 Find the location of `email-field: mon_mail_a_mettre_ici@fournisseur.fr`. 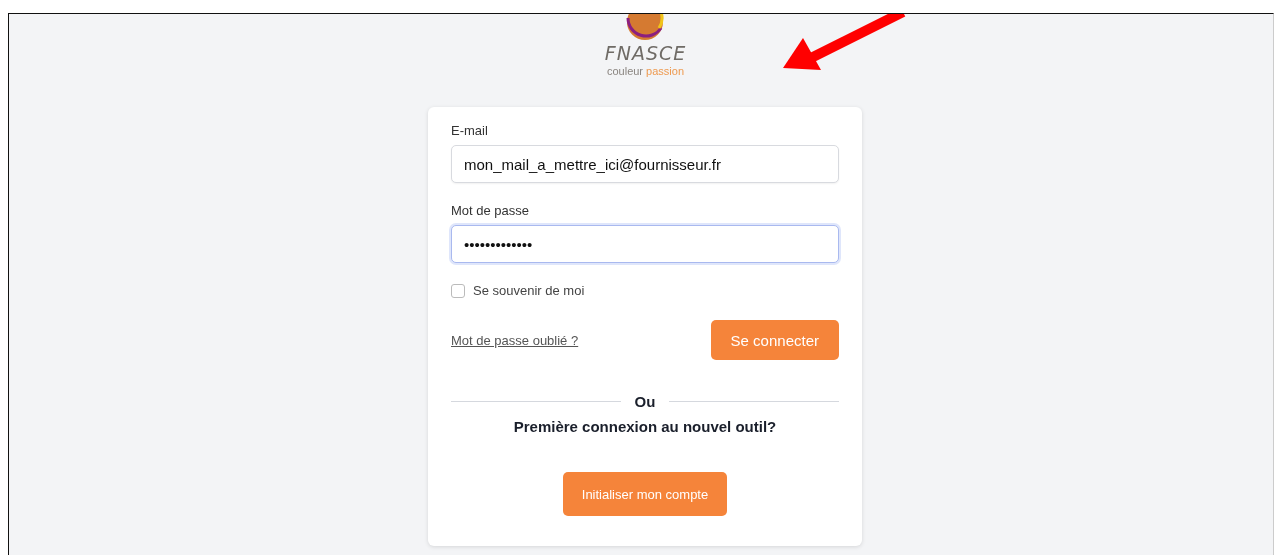

email-field: mon_mail_a_mettre_ici@fournisseur.fr is located at coordinates (645, 164).